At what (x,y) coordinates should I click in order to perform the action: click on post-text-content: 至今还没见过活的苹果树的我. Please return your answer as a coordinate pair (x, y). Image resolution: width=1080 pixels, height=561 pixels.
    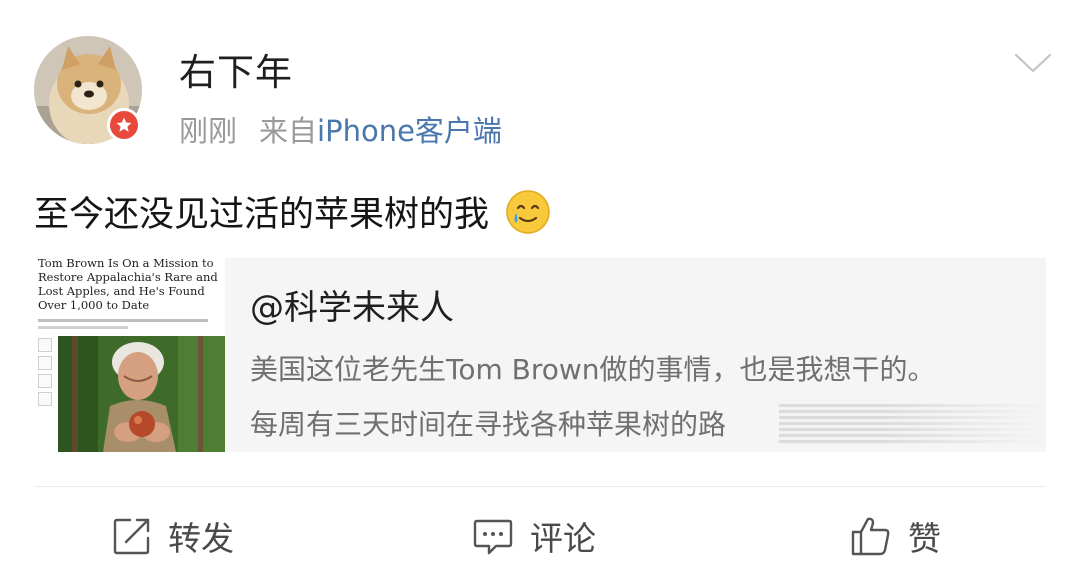
    Looking at the image, I should click on (262, 215).